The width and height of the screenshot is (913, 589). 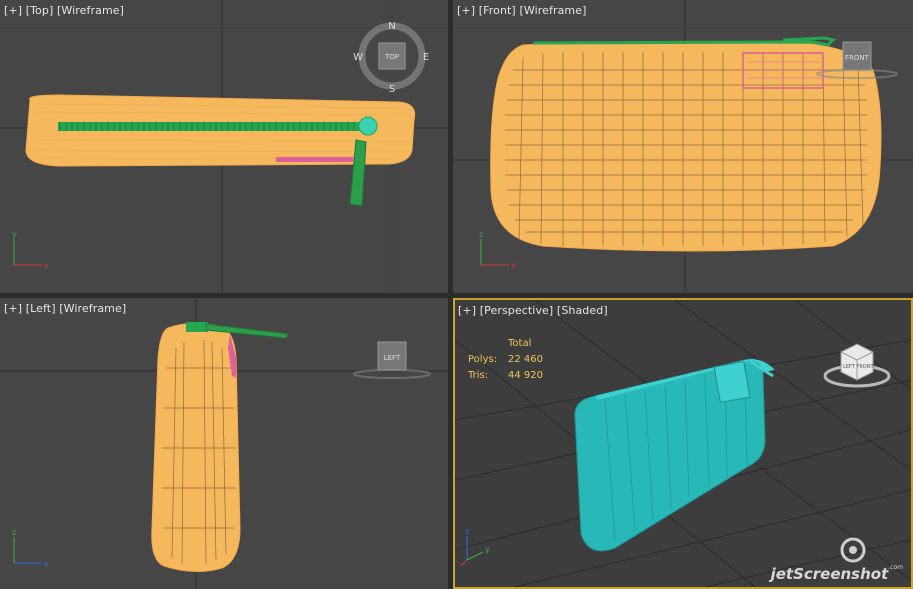 I want to click on watermark-text: jetScreenshot.com, so click(x=836, y=573).